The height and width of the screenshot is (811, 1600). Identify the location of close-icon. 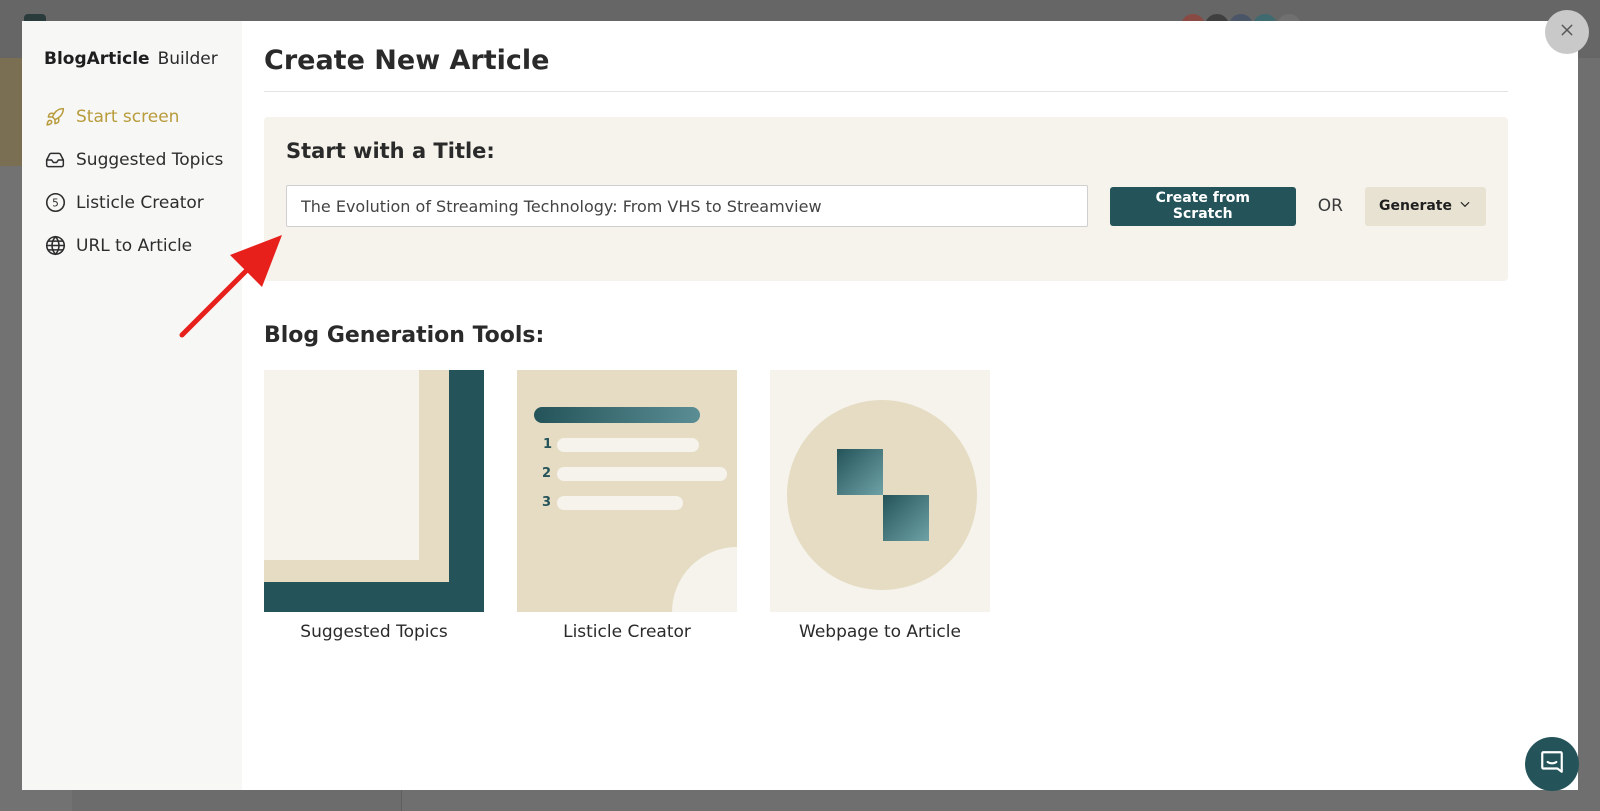
(1567, 32).